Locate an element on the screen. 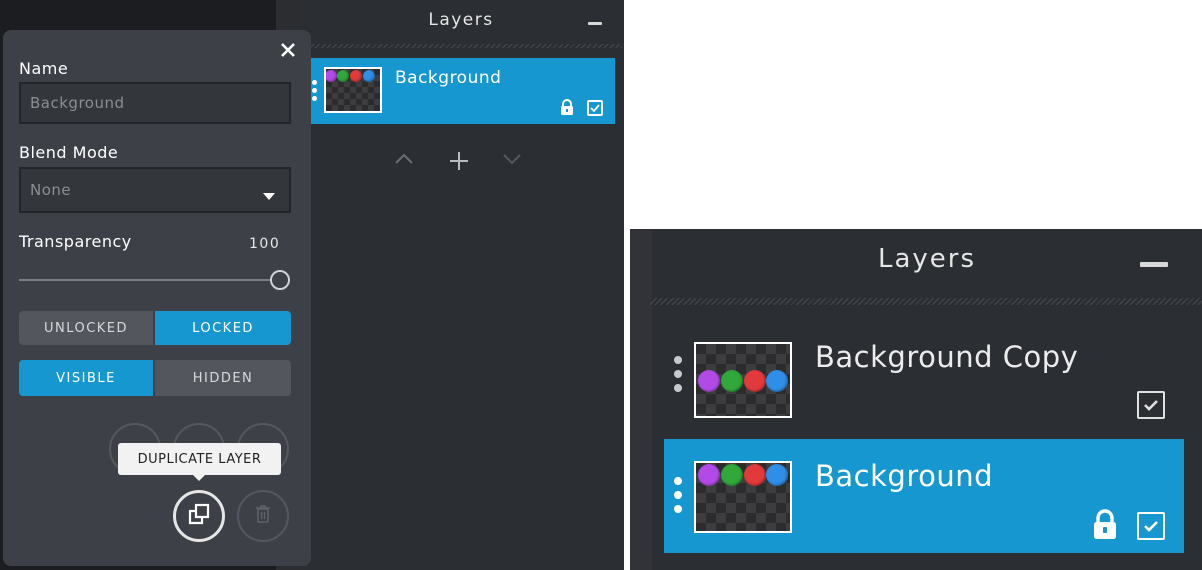 The height and width of the screenshot is (570, 1202). duplicate-layer-tooltip: DUPLICATE LAYER is located at coordinates (199, 459).